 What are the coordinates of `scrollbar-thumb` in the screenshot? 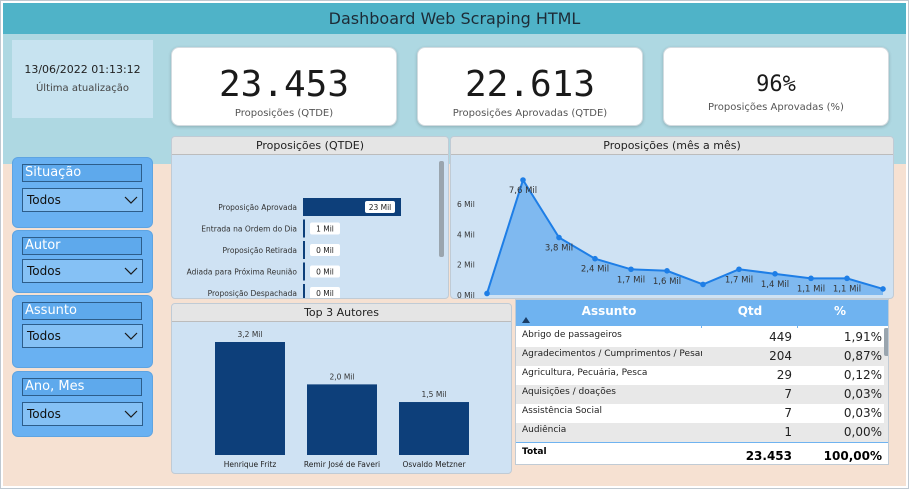 It's located at (441, 209).